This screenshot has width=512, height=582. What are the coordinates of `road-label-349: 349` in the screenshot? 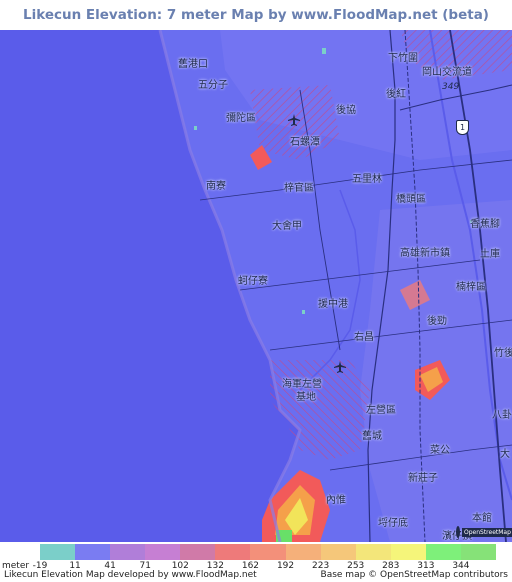 It's located at (451, 87).